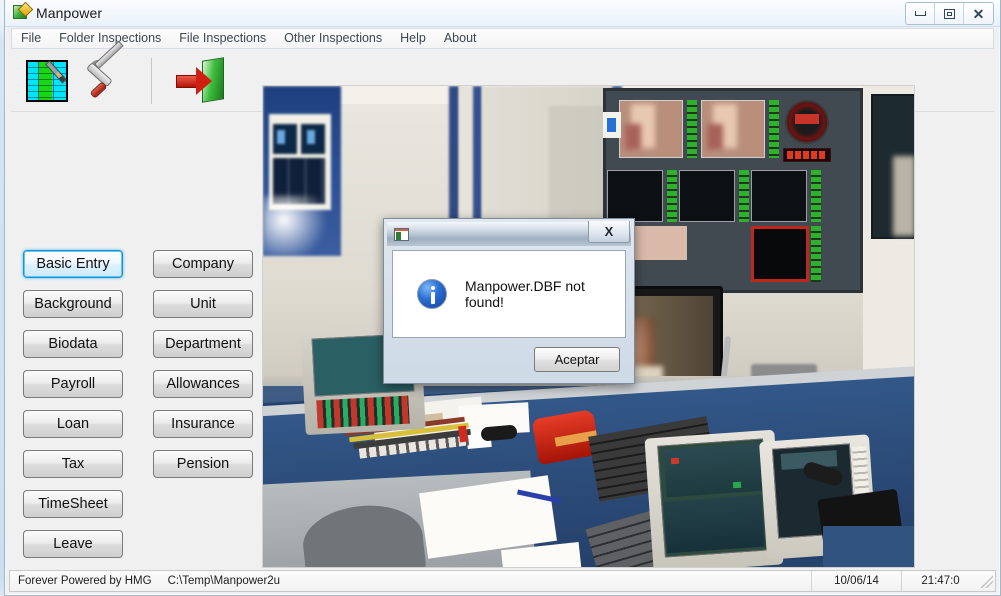  Describe the element at coordinates (401, 234) in the screenshot. I see `window-icon` at that location.